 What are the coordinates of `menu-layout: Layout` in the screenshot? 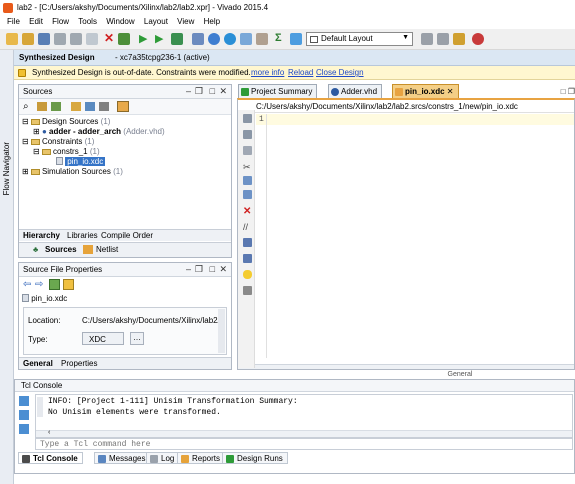 It's located at (156, 21).